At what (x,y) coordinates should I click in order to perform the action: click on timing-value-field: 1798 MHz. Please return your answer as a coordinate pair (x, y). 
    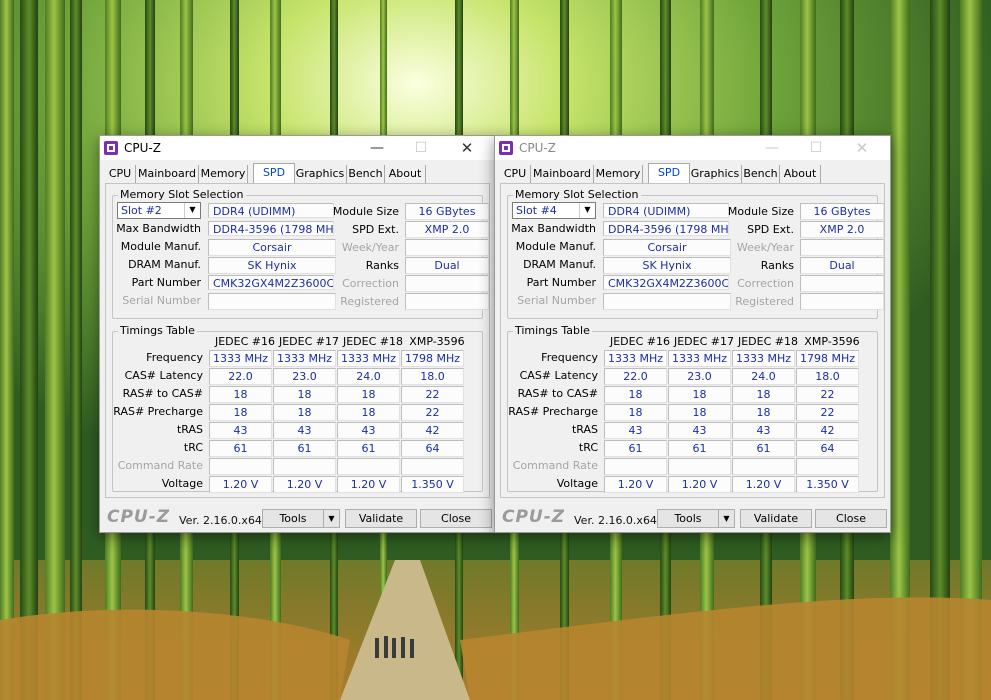
    Looking at the image, I should click on (827, 358).